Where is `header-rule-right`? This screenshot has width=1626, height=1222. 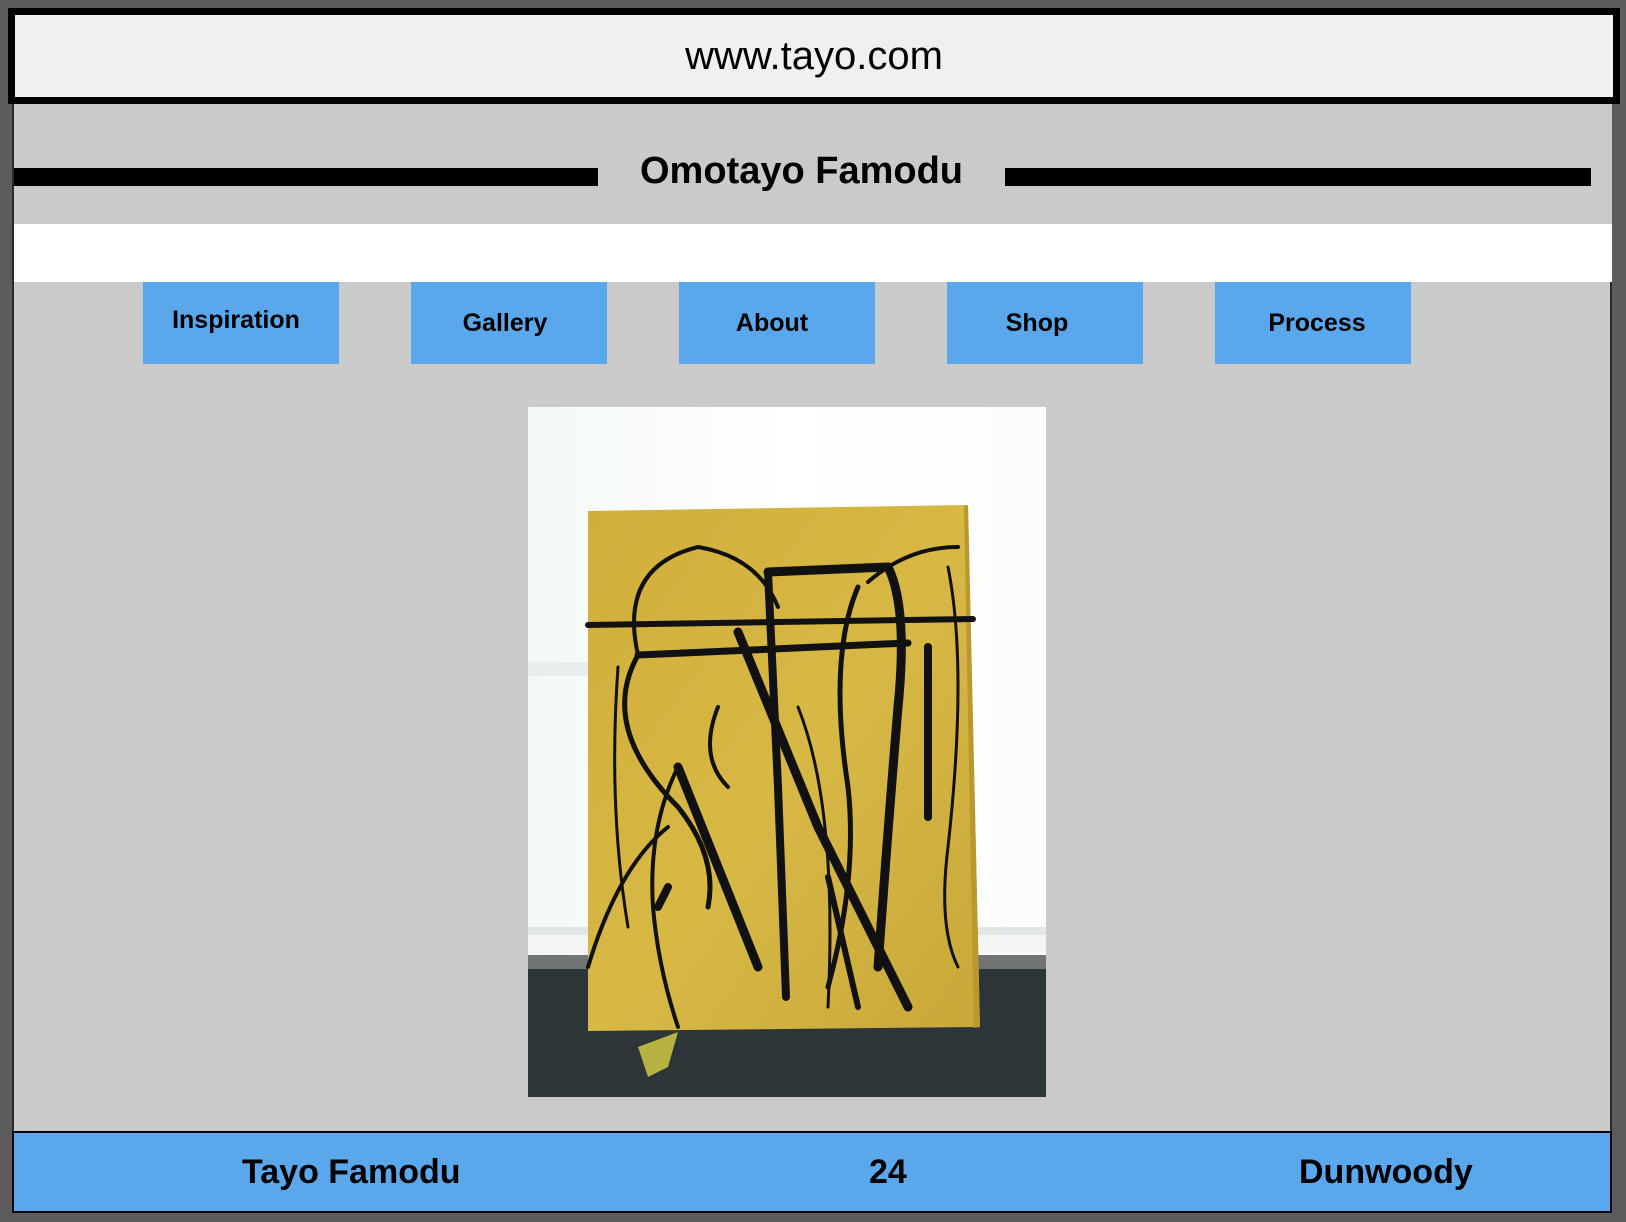
header-rule-right is located at coordinates (1298, 177).